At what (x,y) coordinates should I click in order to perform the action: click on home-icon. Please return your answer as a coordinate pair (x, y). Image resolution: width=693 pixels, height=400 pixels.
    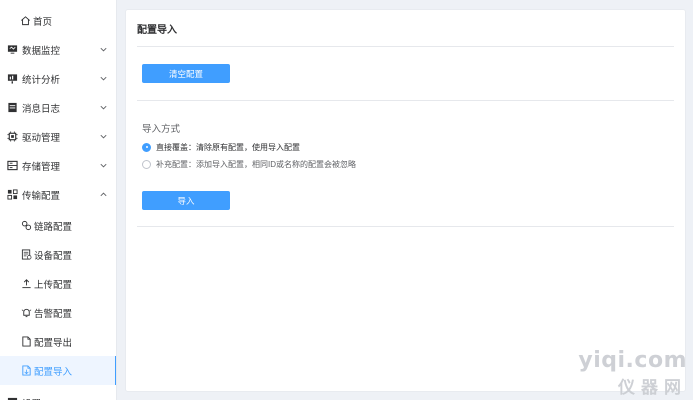
    Looking at the image, I should click on (25, 21).